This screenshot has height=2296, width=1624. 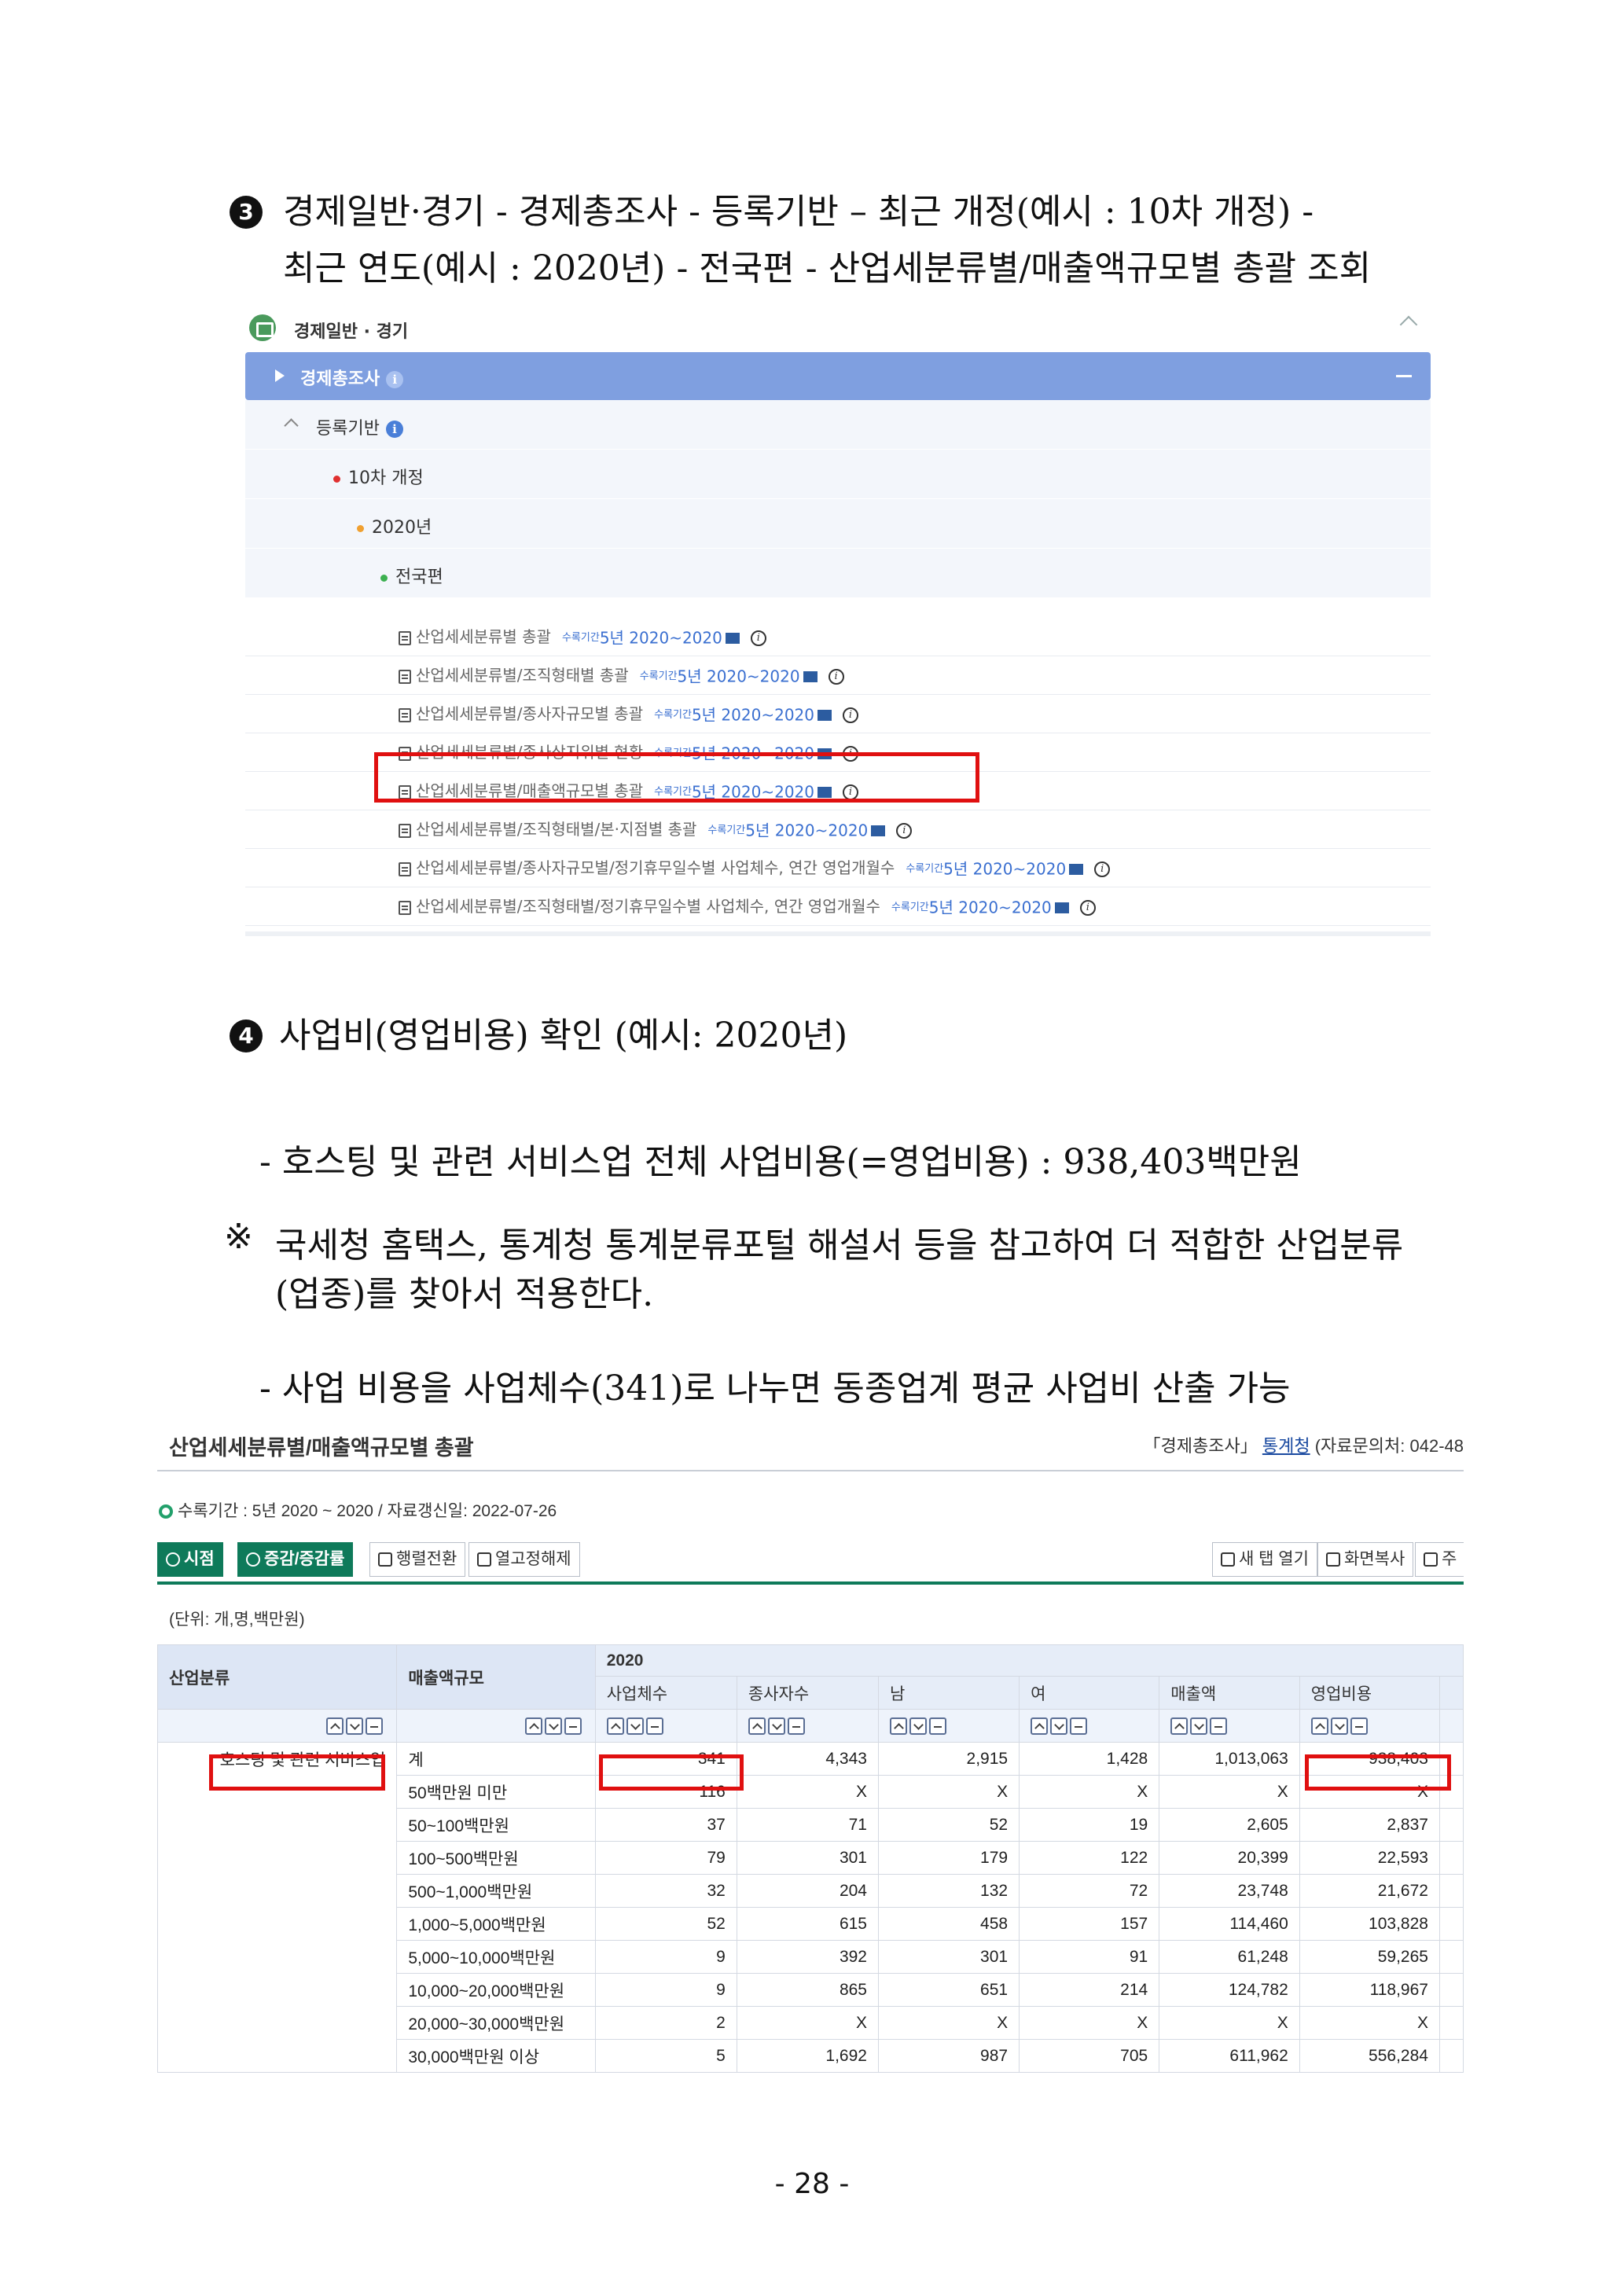 I want to click on collapse-minus-icon, so click(x=1404, y=376).